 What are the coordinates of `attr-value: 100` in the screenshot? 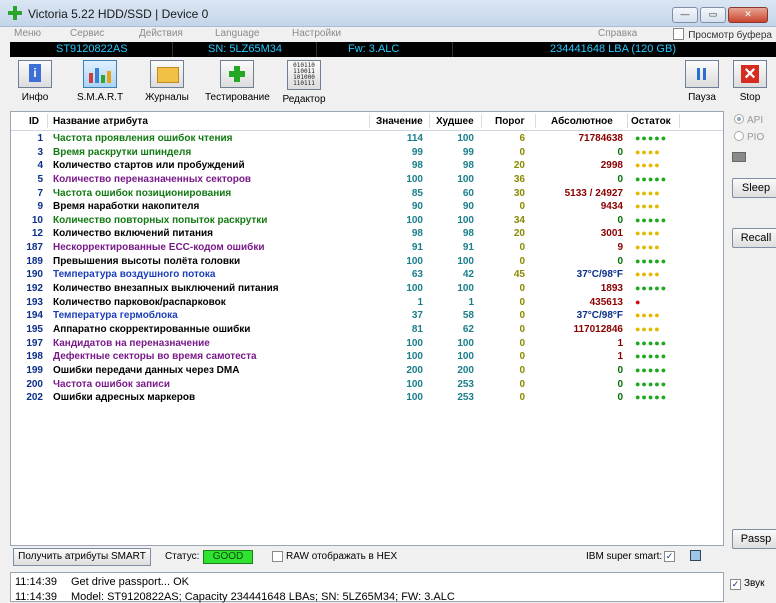 It's located at (414, 261).